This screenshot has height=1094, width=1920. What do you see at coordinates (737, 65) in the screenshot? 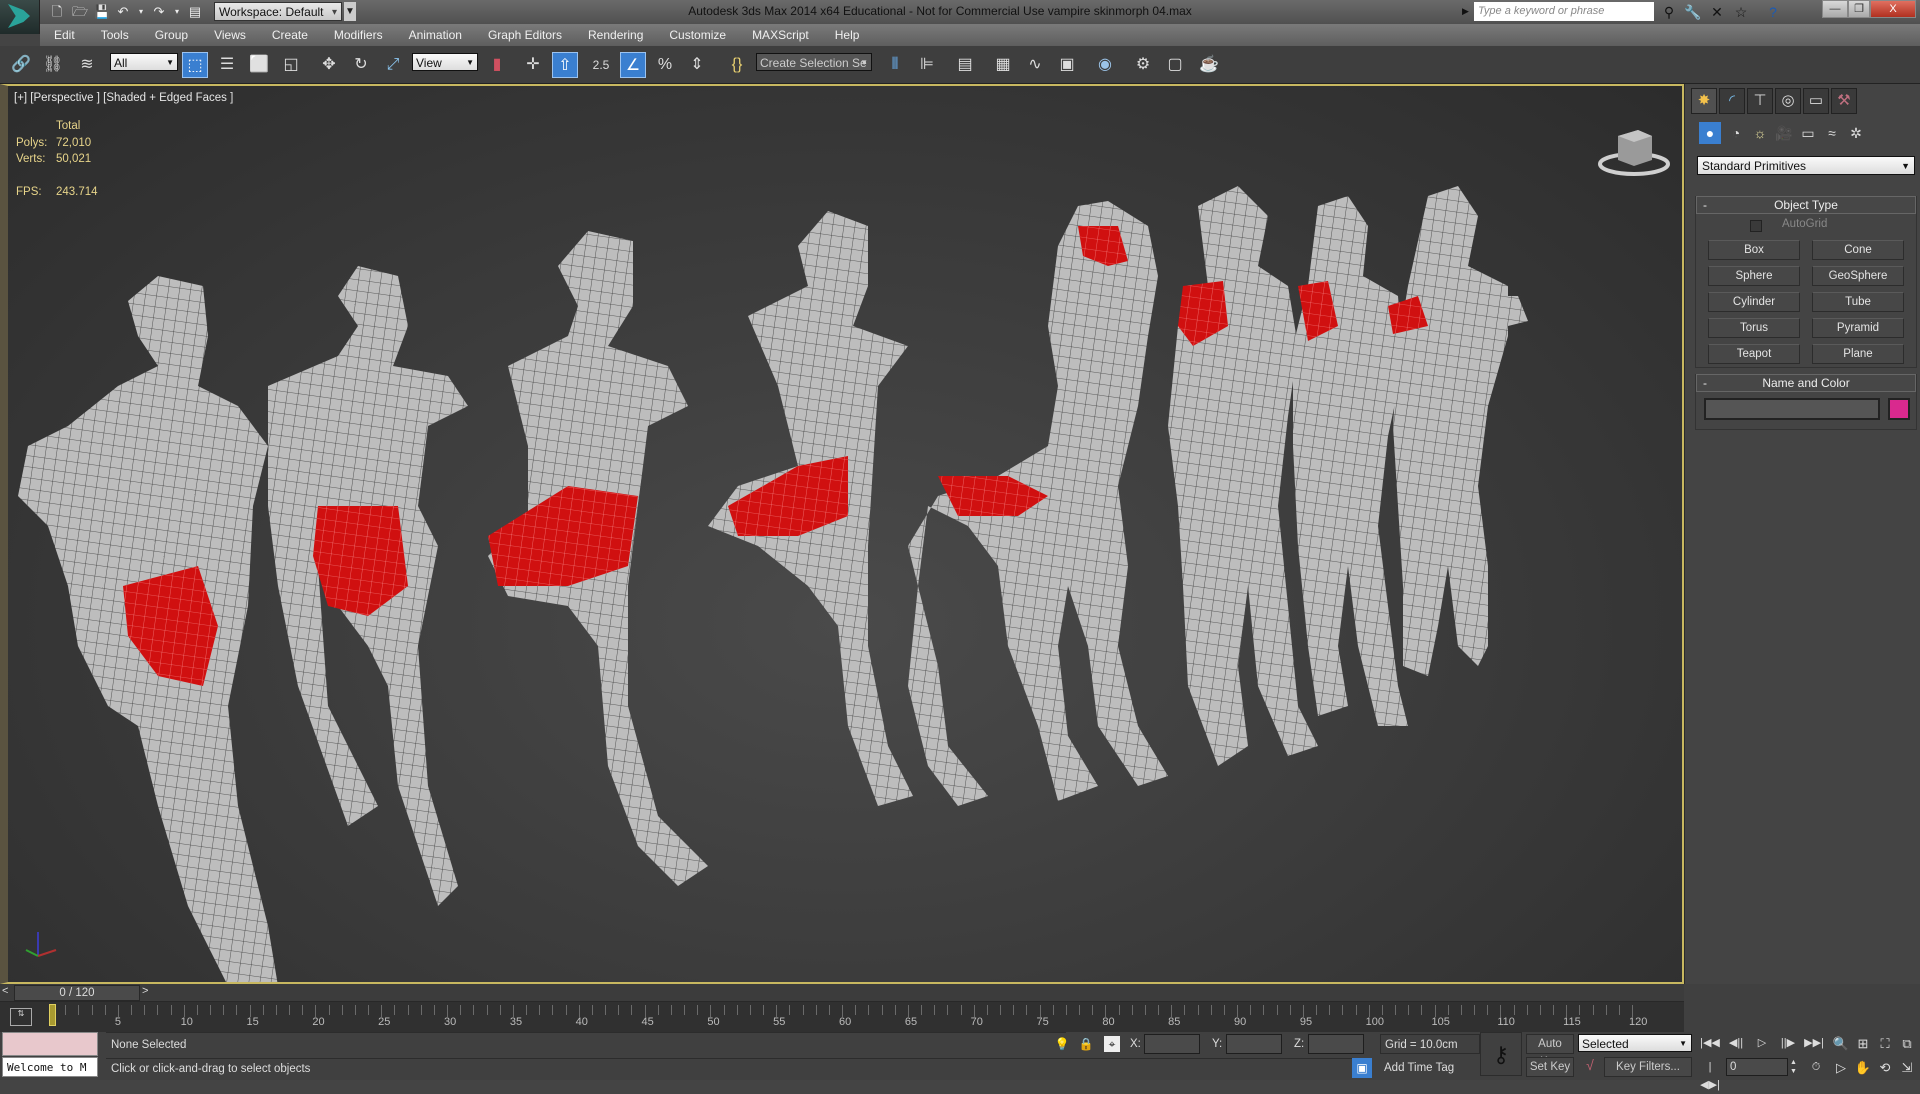
I see `edit-named-selection-icon: {}` at bounding box center [737, 65].